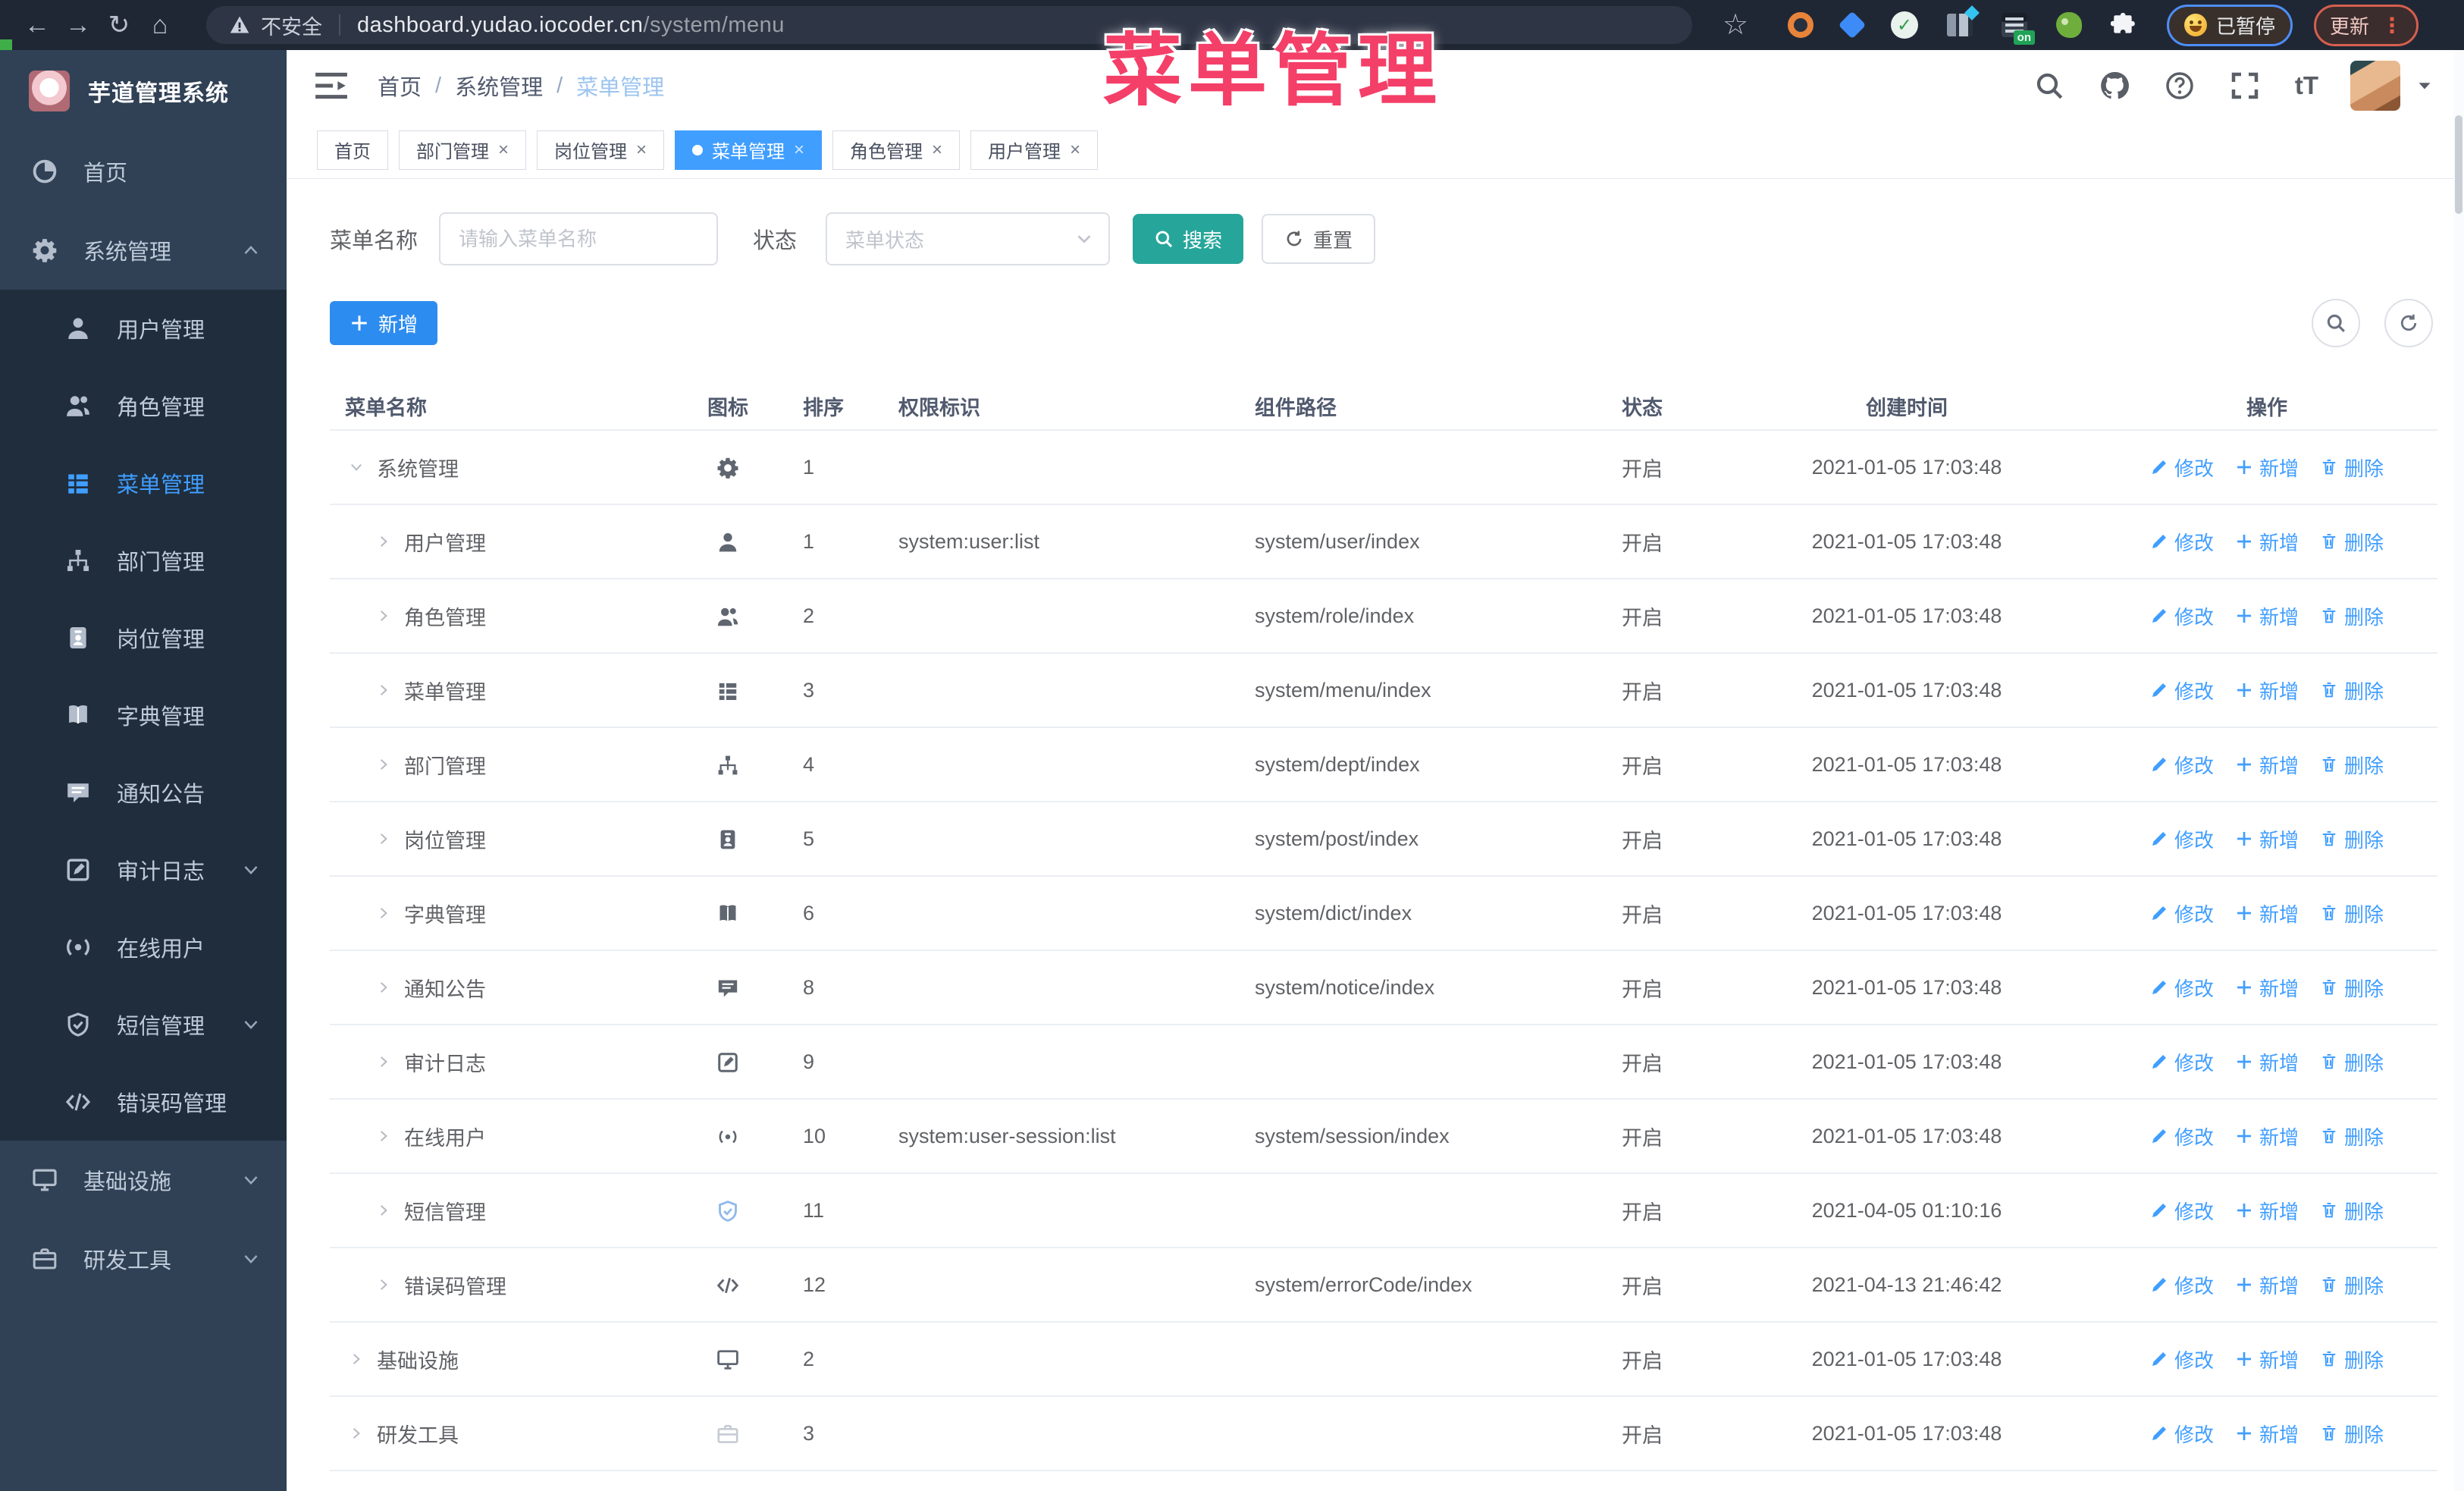 This screenshot has height=1491, width=2464. I want to click on sidebar-item-审计日志: 审计日志, so click(143, 870).